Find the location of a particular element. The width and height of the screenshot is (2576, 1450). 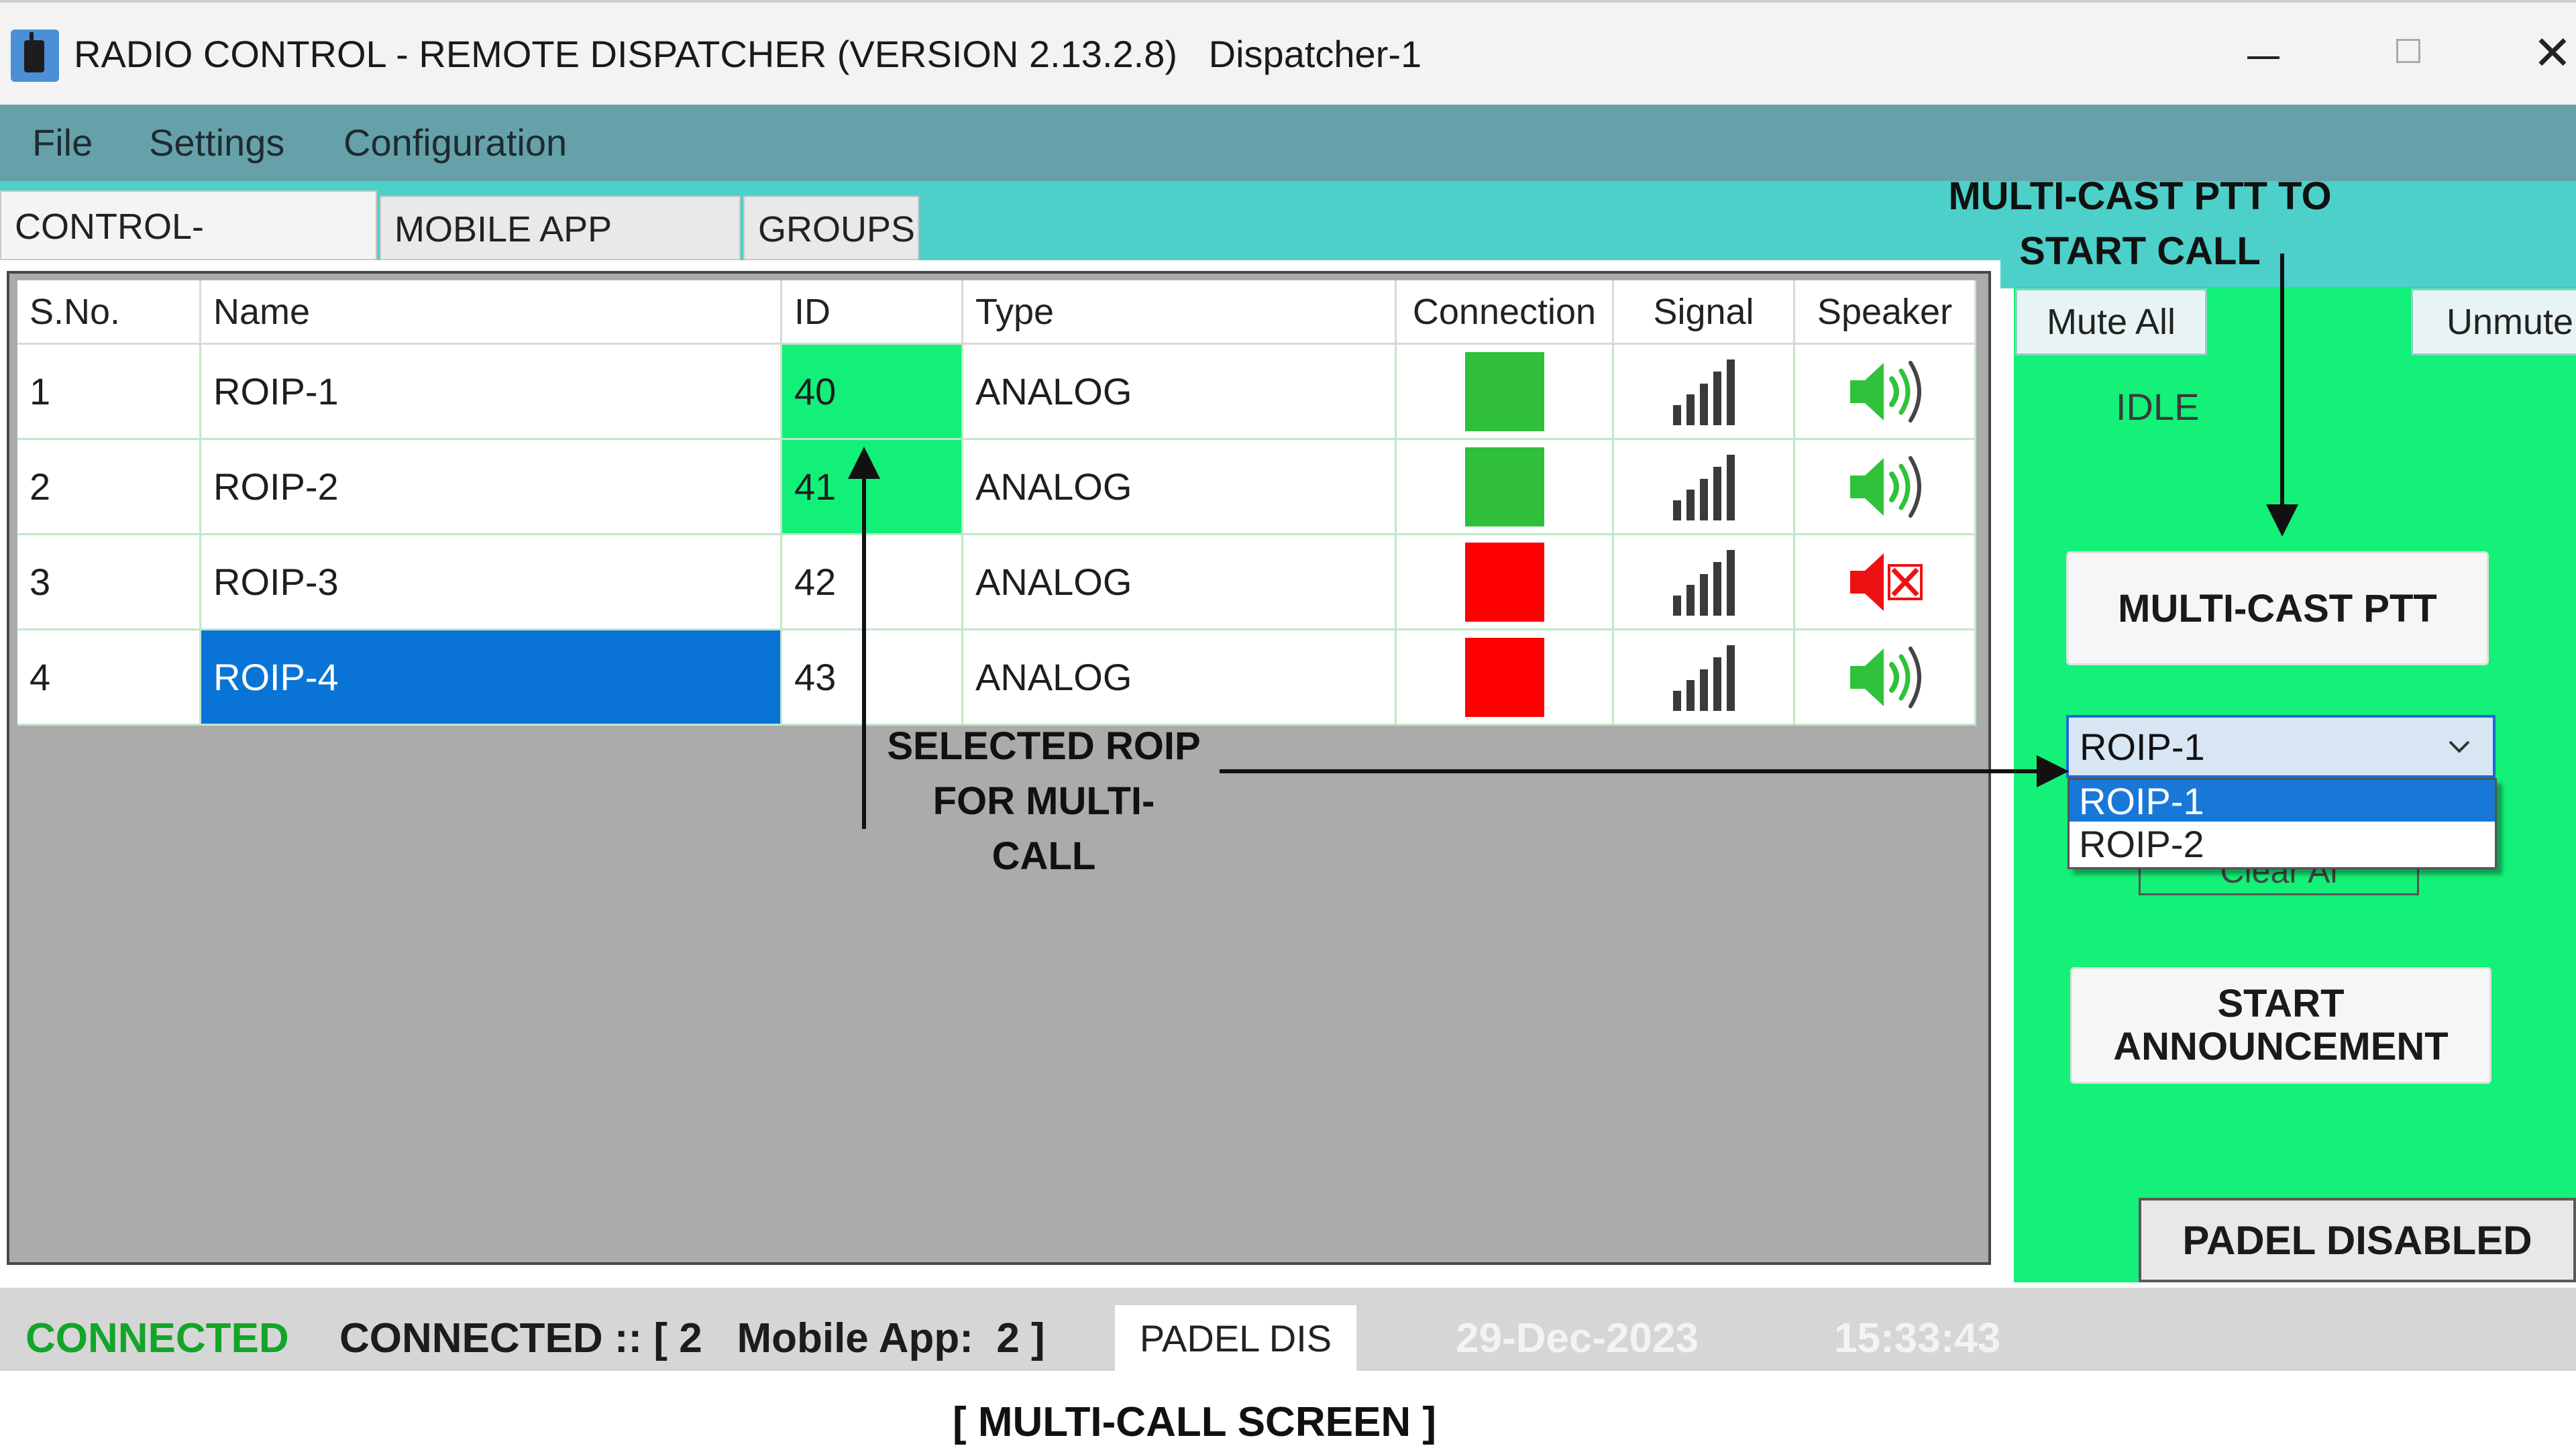

connection-detail: CONNECTED :: [ 2 Mobile App: 2 ] is located at coordinates (692, 1338).